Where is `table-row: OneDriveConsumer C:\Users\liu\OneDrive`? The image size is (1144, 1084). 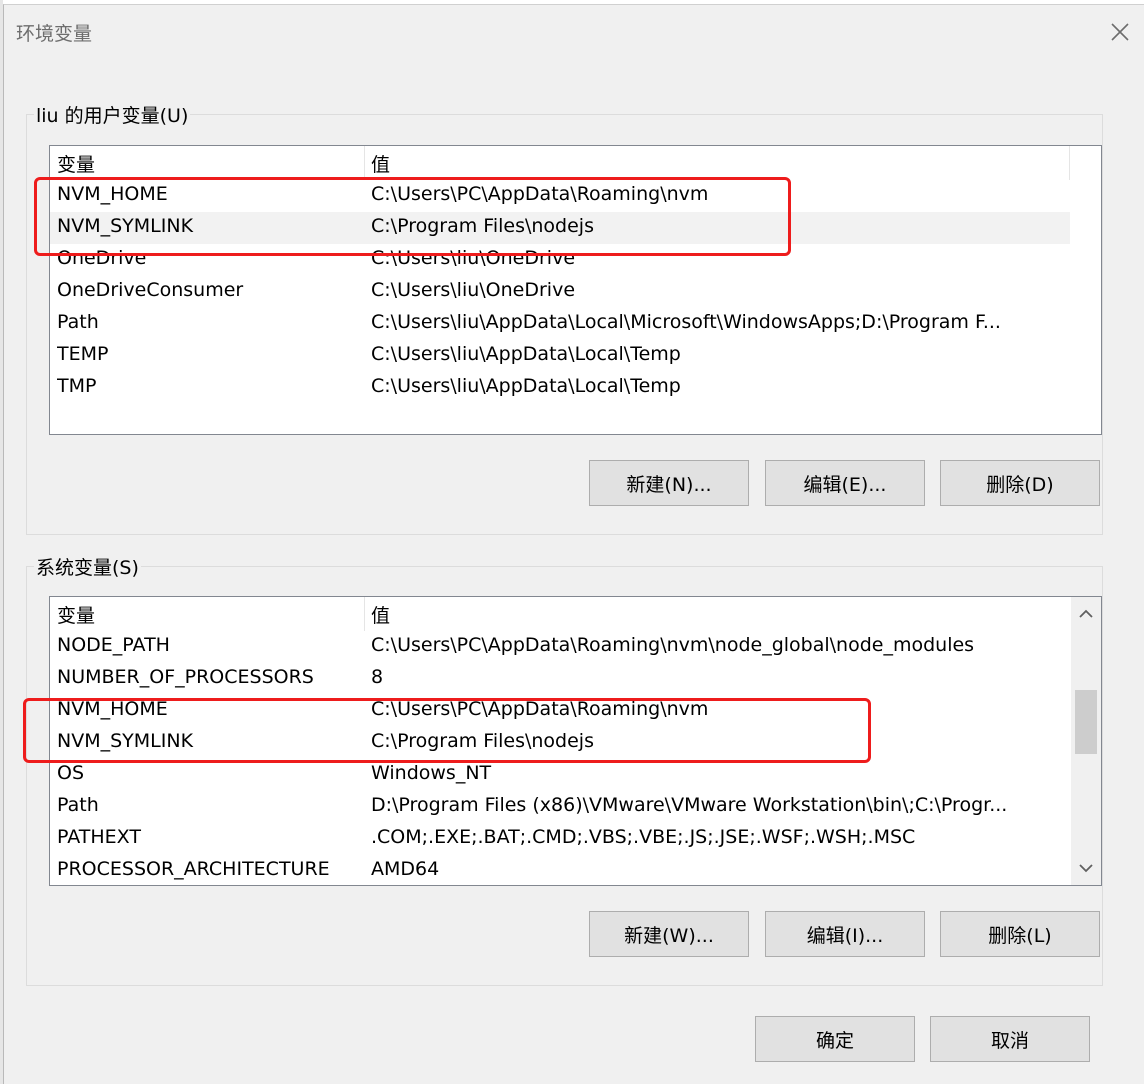 table-row: OneDriveConsumer C:\Users\liu\OneDrive is located at coordinates (575, 292).